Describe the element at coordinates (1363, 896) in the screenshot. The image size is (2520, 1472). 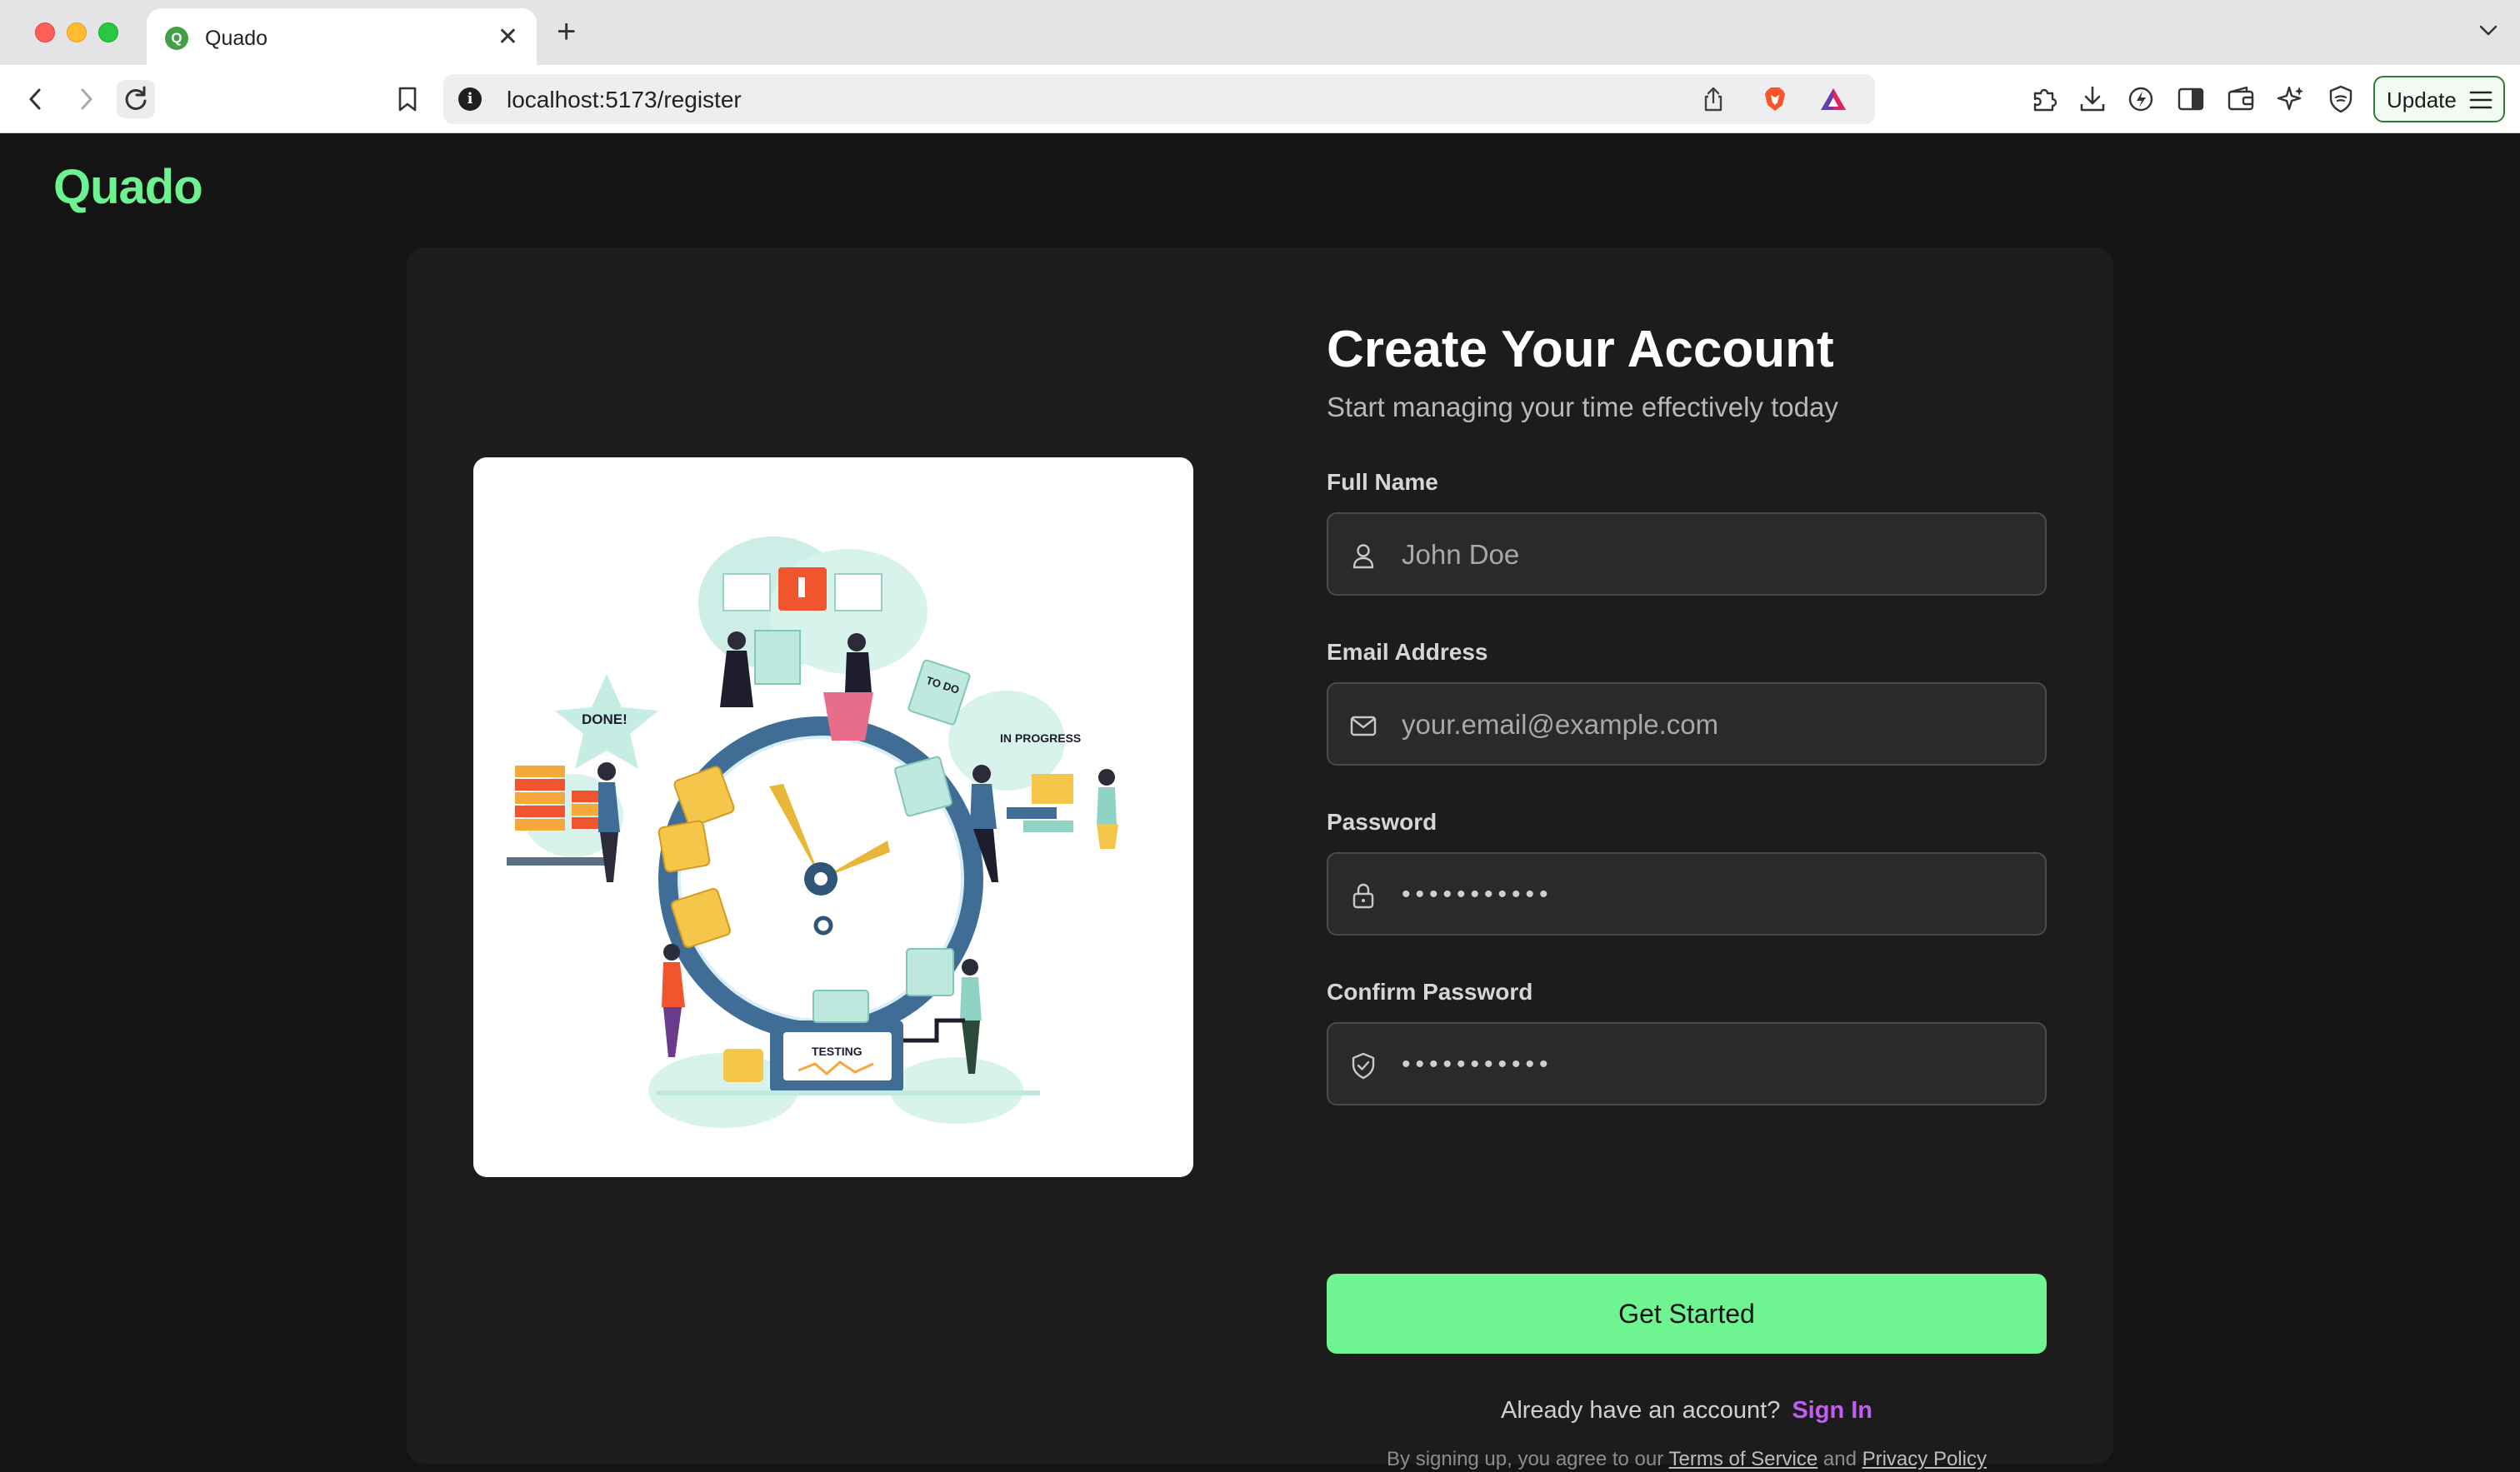
I see `lock-icon` at that location.